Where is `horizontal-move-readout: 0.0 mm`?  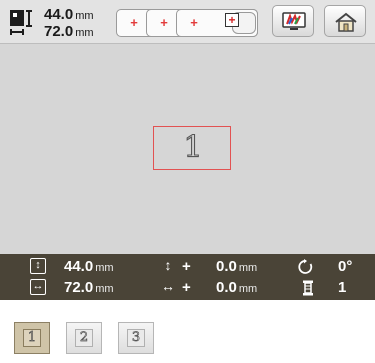 horizontal-move-readout: 0.0 mm is located at coordinates (236, 288).